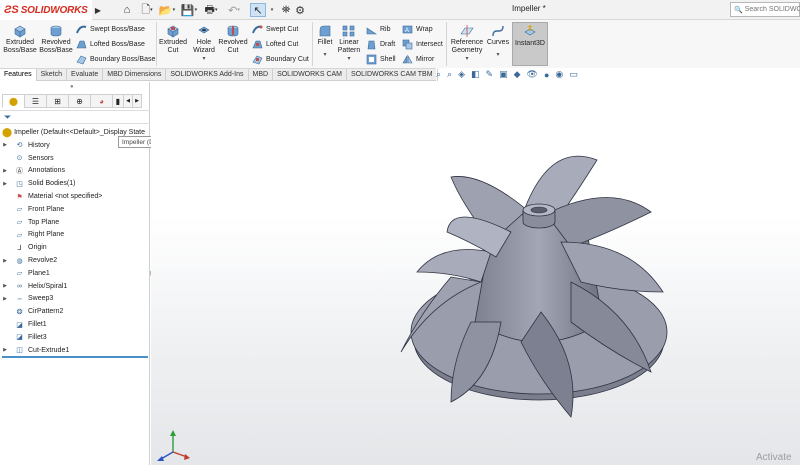 Image resolution: width=800 pixels, height=465 pixels. Describe the element at coordinates (204, 43) in the screenshot. I see `hole-wizard-button: Hole Wizard ▾` at that location.